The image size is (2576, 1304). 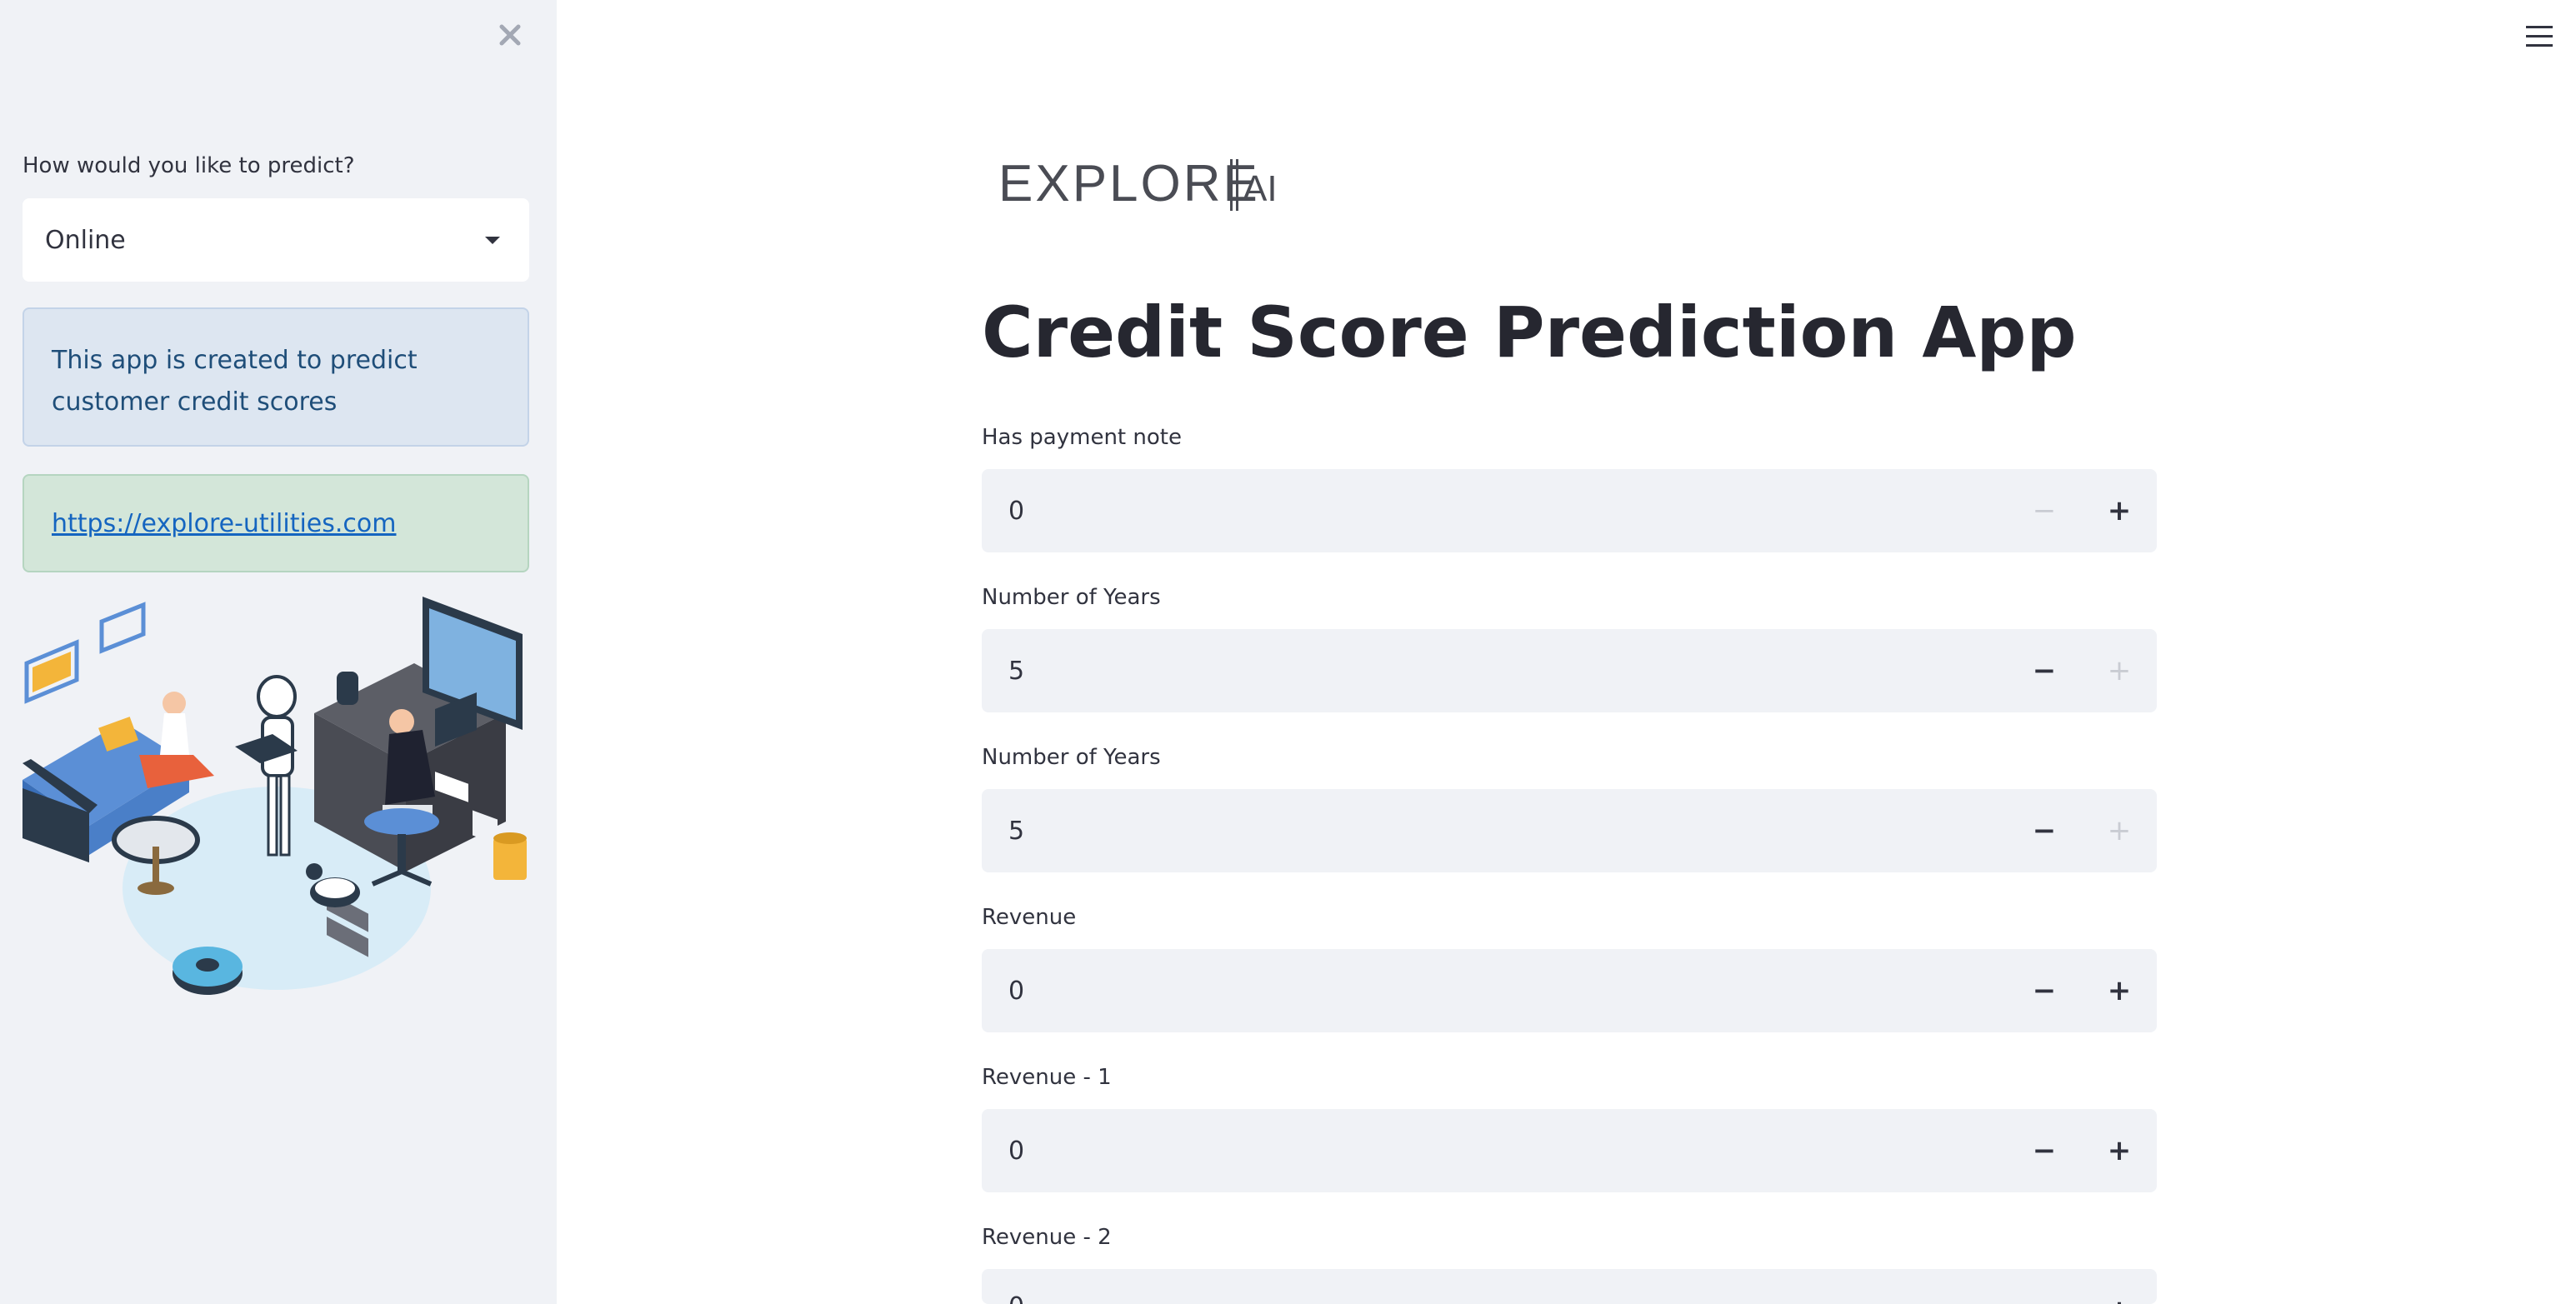 I want to click on revenue-label: Revenue, so click(x=1029, y=917).